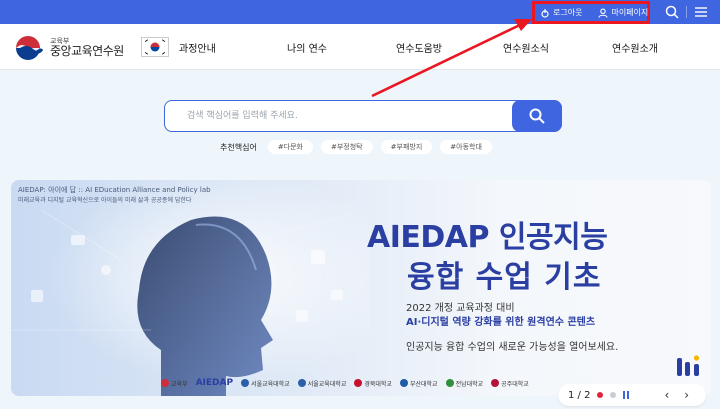 This screenshot has width=720, height=409. What do you see at coordinates (545, 13) in the screenshot?
I see `logout-icon` at bounding box center [545, 13].